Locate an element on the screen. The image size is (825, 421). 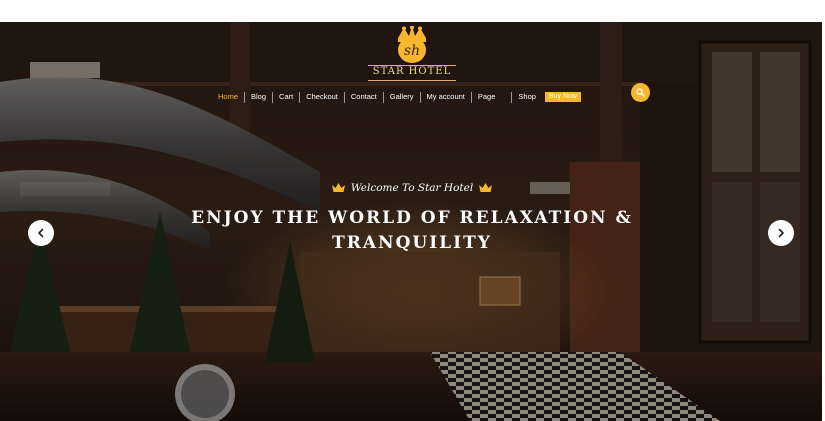
nav-item-gallery: Gallery is located at coordinates (402, 97).